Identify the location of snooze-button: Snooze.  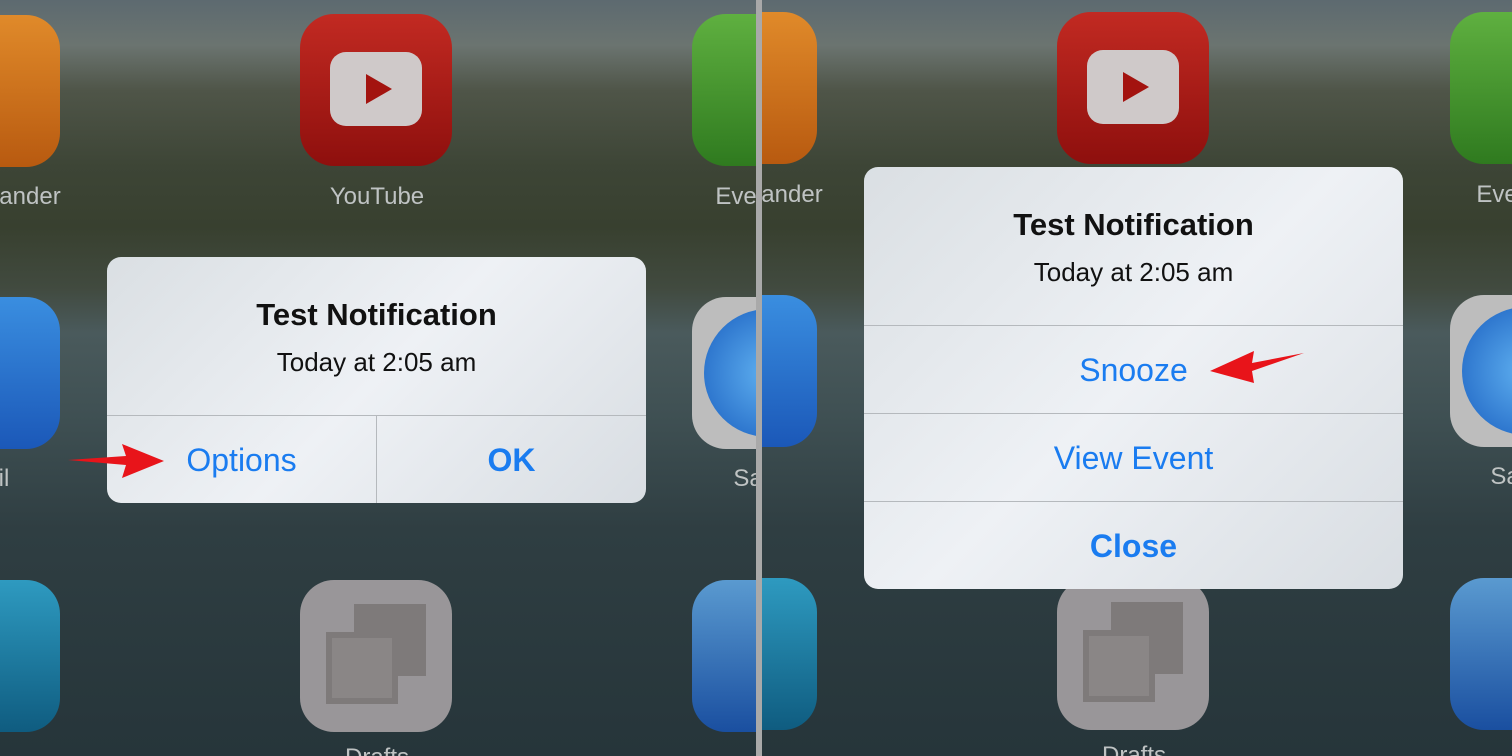
(1133, 369).